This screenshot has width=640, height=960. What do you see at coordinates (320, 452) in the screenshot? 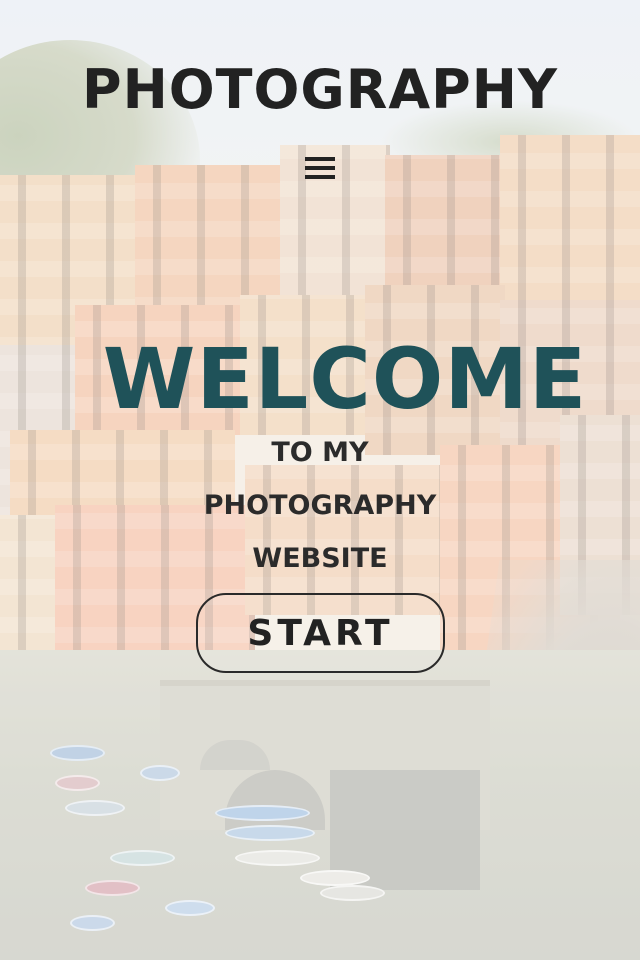
I see `hero-subtitle-line-1: TO MY` at bounding box center [320, 452].